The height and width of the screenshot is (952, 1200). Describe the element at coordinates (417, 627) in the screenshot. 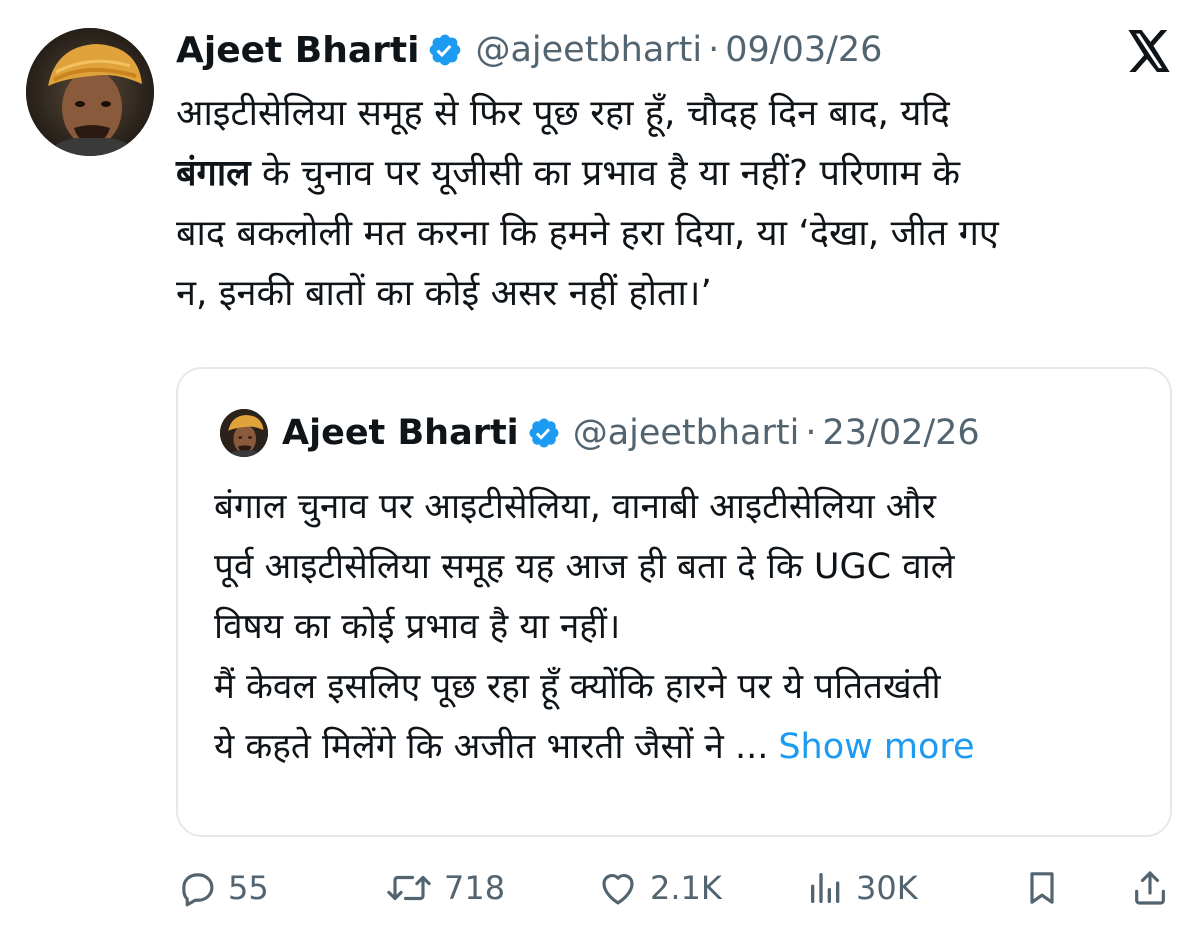

I see `quoted-text-line: विषय का कोई प्रभाव है या नहीं।` at that location.